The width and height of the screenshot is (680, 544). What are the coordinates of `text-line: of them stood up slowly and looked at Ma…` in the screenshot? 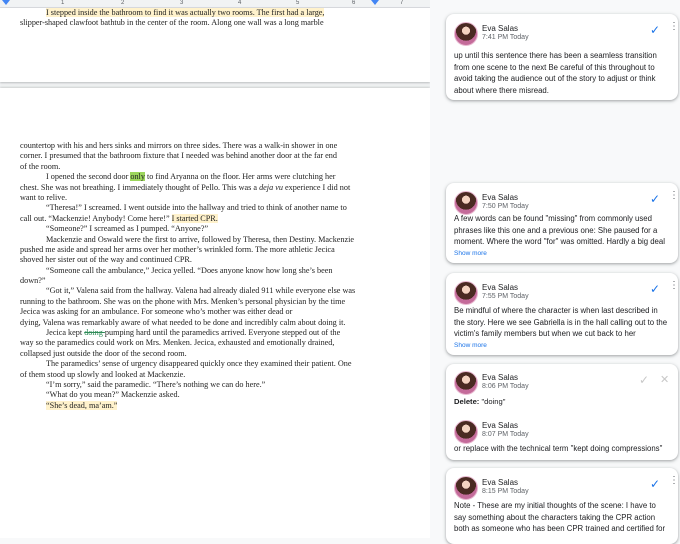 It's located at (198, 375).